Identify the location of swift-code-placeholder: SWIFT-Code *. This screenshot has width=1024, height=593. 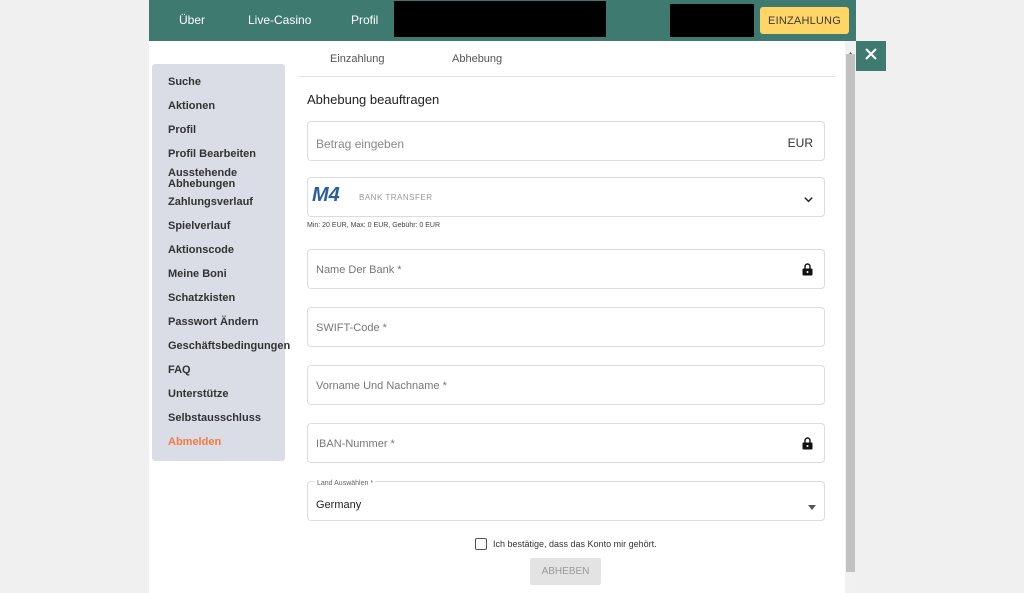
(351, 328).